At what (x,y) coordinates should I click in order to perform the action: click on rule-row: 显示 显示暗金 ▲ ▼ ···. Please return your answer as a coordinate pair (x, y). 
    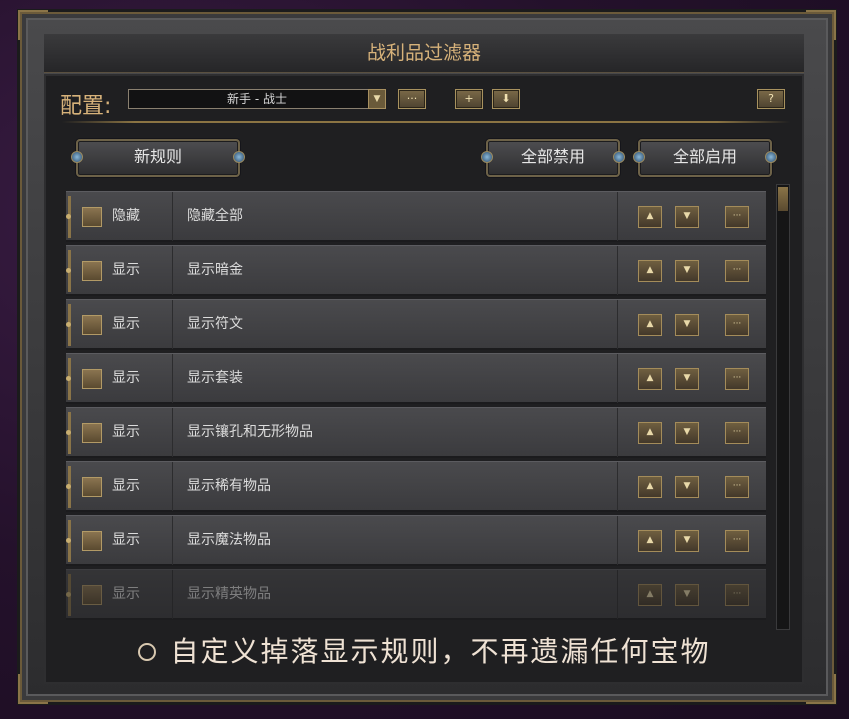
    Looking at the image, I should click on (416, 270).